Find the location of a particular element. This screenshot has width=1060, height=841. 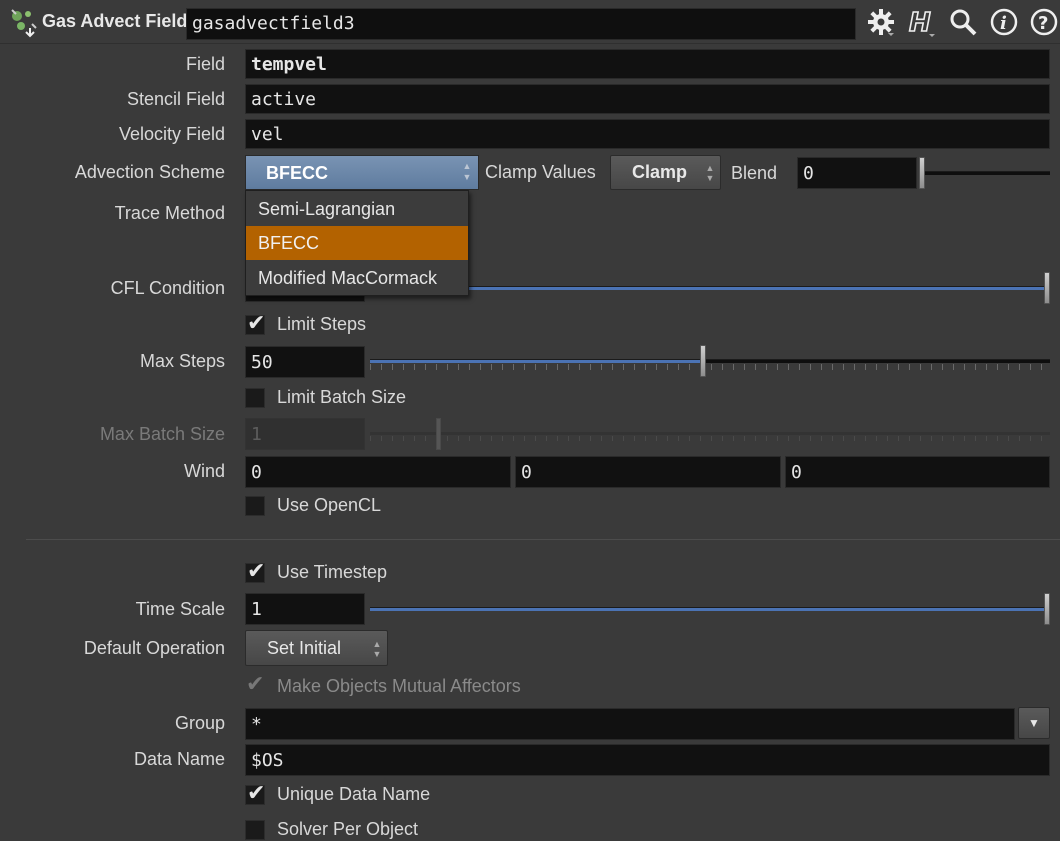

default-operation-value: Set Initial is located at coordinates (304, 648).